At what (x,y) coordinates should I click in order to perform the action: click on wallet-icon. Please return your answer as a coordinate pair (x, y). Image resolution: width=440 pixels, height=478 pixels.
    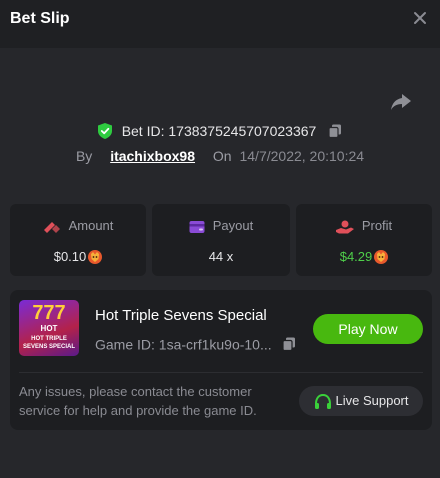
    Looking at the image, I should click on (197, 226).